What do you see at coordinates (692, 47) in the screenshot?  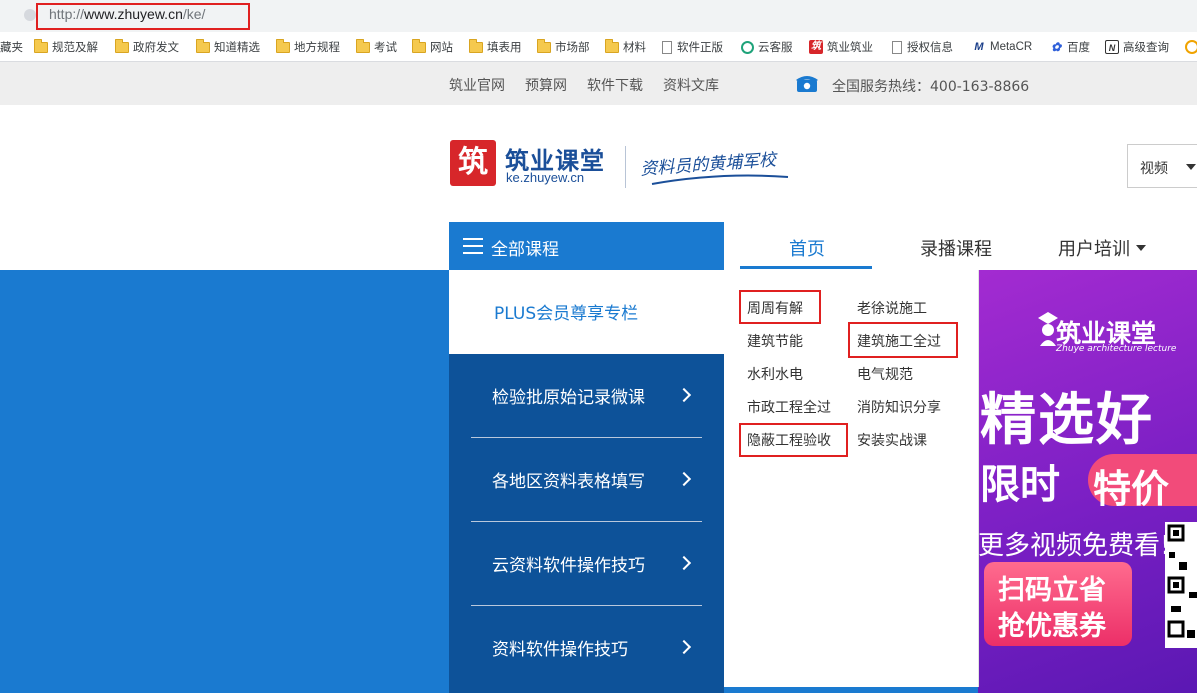 I see `bookmark-item: 软件正版` at bounding box center [692, 47].